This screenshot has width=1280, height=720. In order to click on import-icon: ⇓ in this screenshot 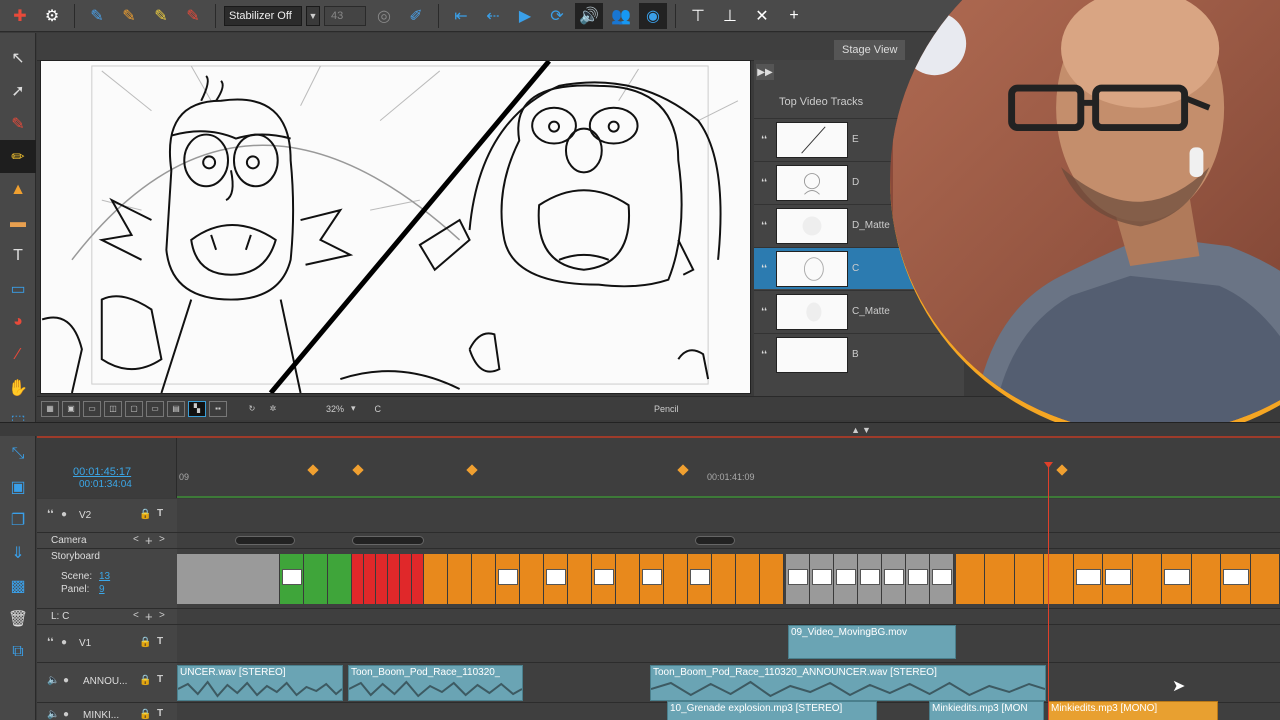, I will do `click(18, 552)`.